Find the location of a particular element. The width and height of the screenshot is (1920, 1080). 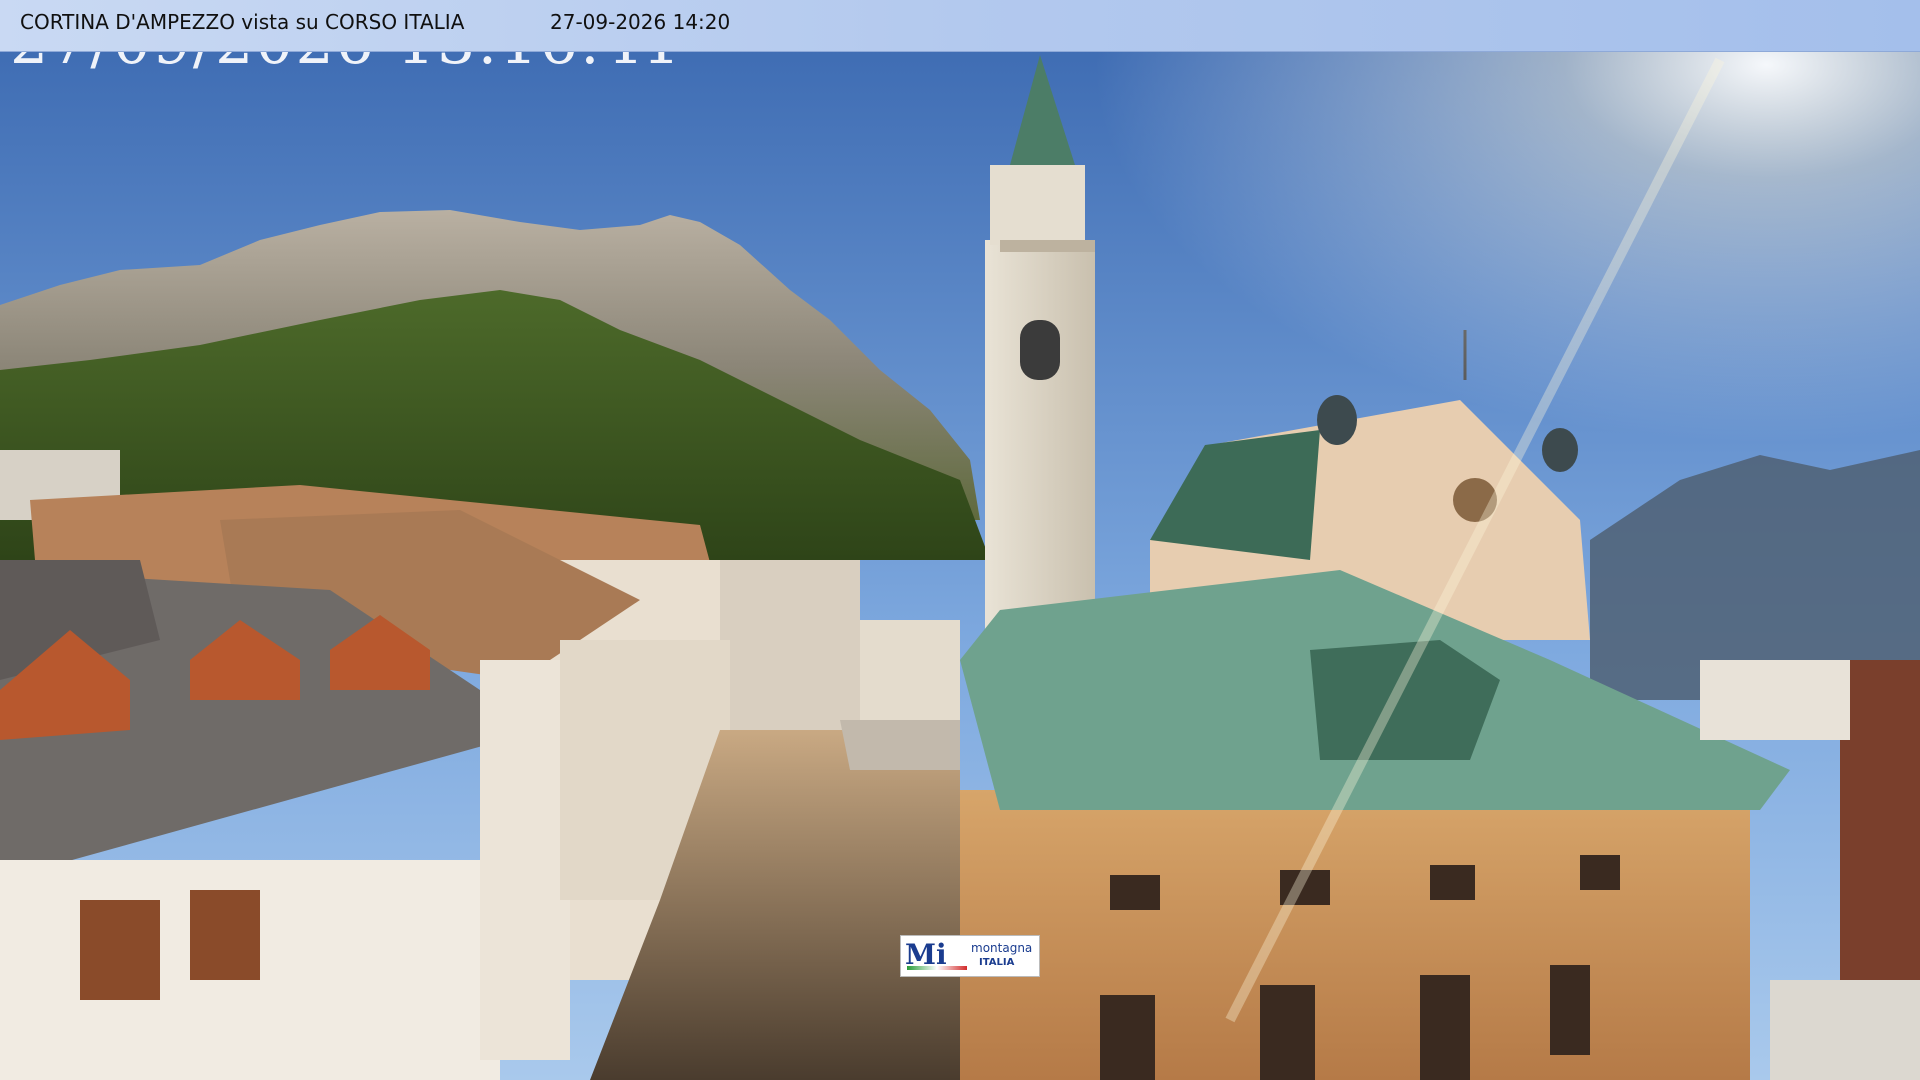

montagna-italia-logo: Mi montagna ITALIA is located at coordinates (970, 956).